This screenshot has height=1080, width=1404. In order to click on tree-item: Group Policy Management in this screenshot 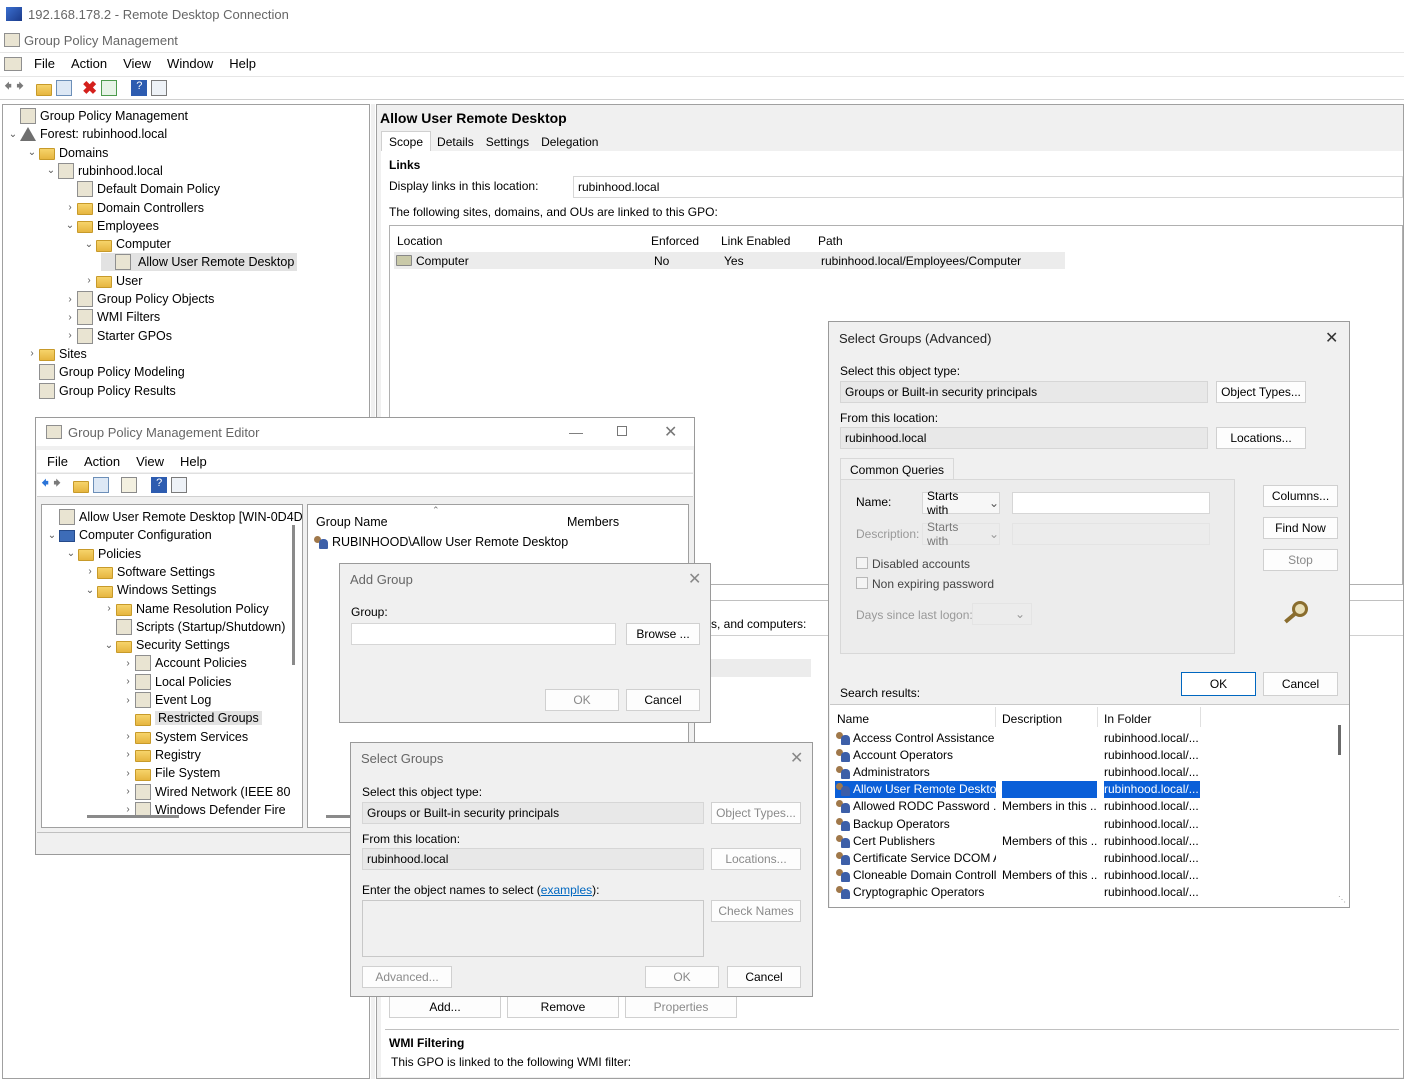, I will do `click(97, 116)`.